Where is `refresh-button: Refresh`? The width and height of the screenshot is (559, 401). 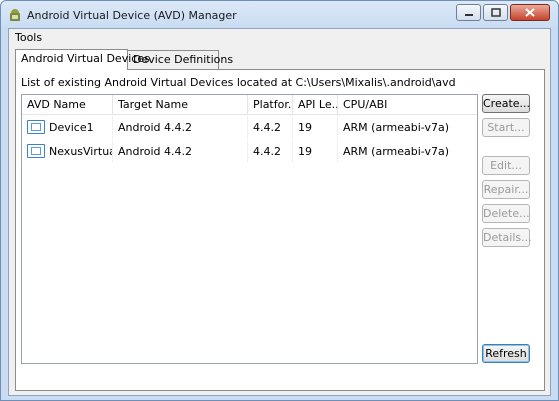
refresh-button: Refresh is located at coordinates (506, 353).